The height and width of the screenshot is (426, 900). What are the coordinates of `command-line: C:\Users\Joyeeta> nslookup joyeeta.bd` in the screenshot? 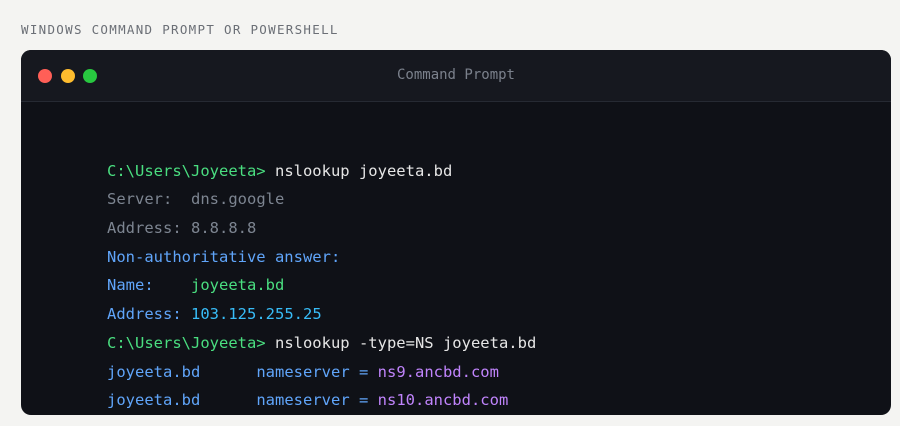 It's located at (461, 154).